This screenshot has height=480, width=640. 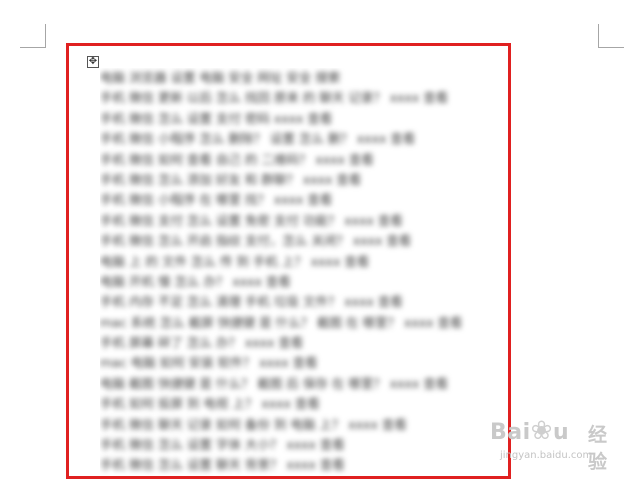 I want to click on table-move-handle-icon: ✥, so click(x=93, y=62).